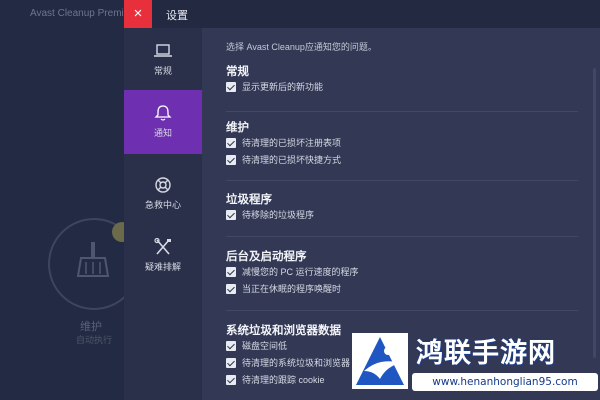  I want to click on sidebar-item-label: 通知, so click(162, 133).